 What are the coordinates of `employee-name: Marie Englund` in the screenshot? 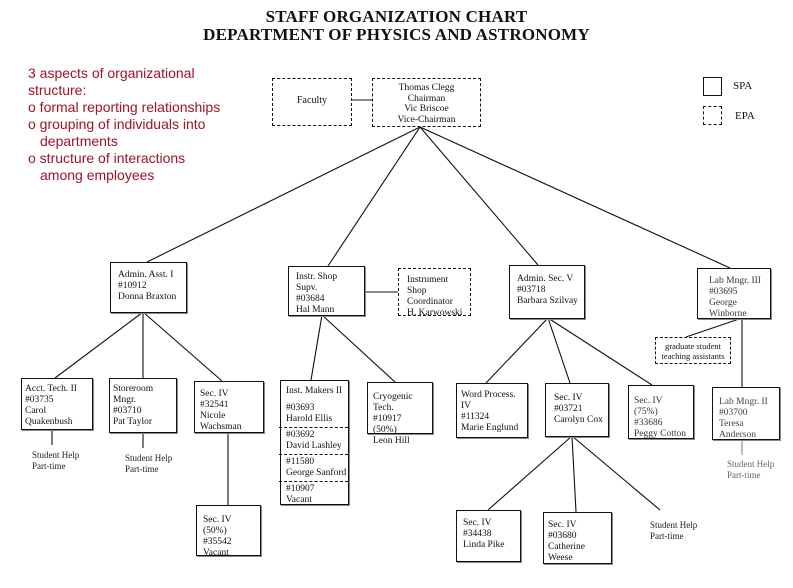 It's located at (490, 428).